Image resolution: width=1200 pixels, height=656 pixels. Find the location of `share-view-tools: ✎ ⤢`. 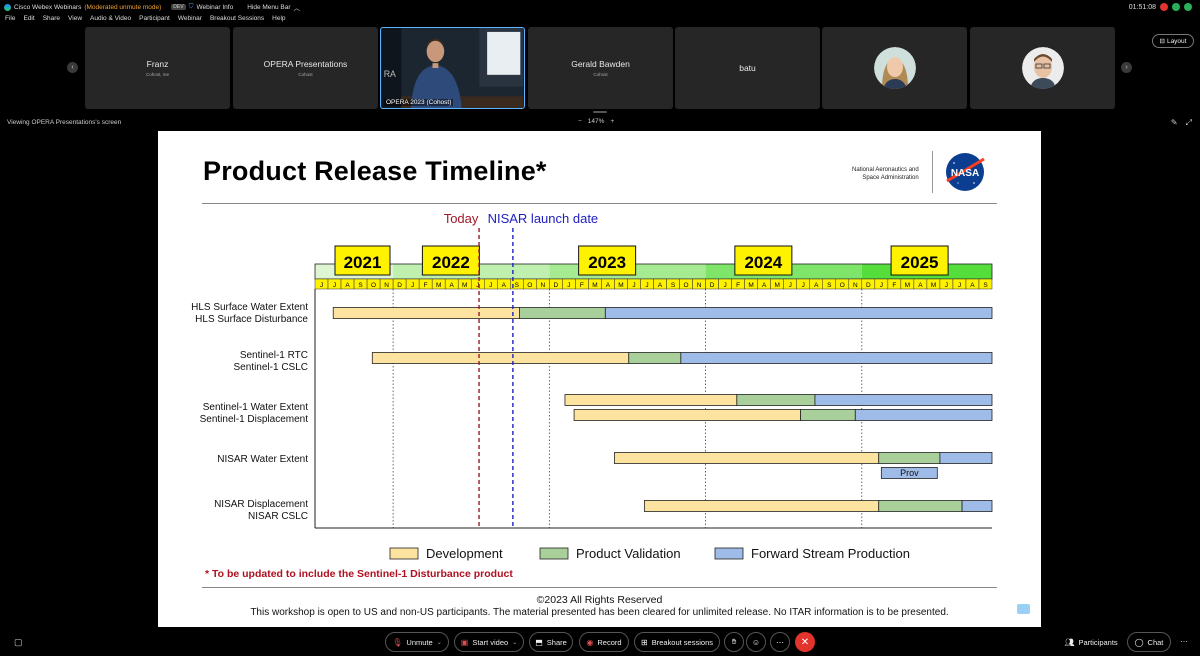

share-view-tools: ✎ ⤢ is located at coordinates (1181, 123).